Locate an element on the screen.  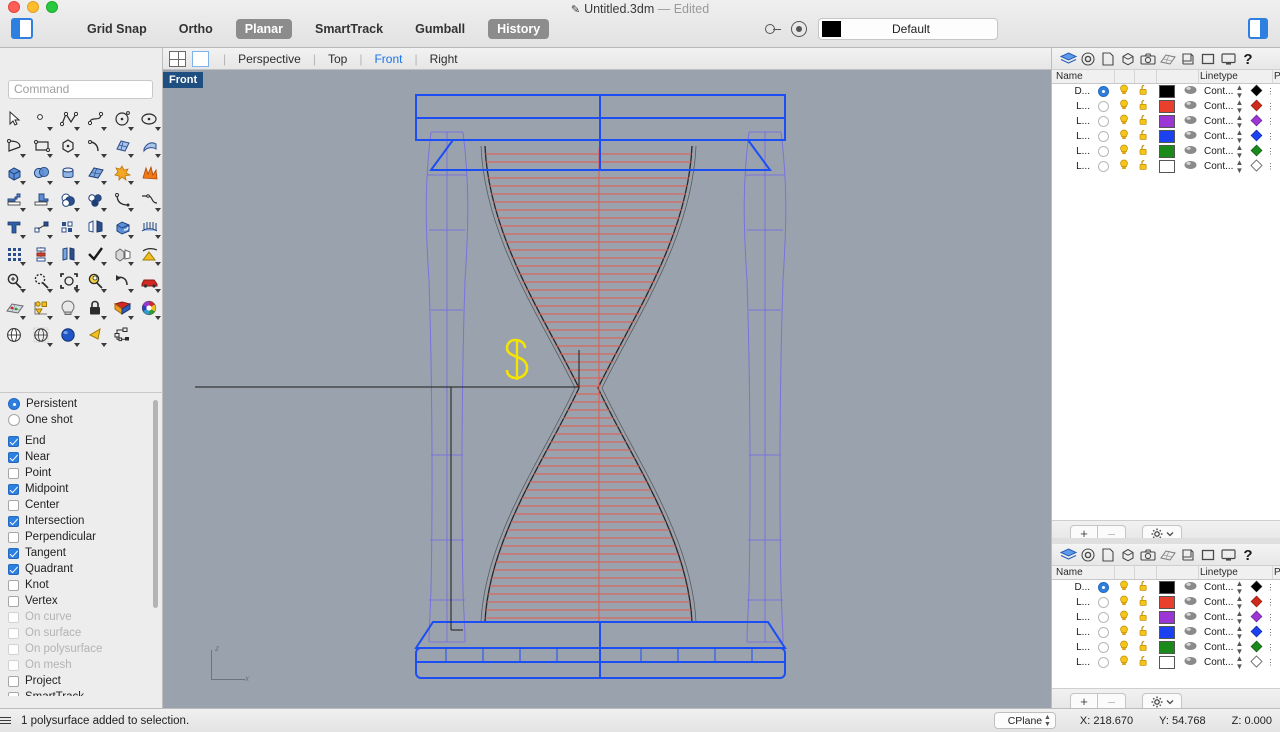
layers-icon is located at coordinates (1068, 555).